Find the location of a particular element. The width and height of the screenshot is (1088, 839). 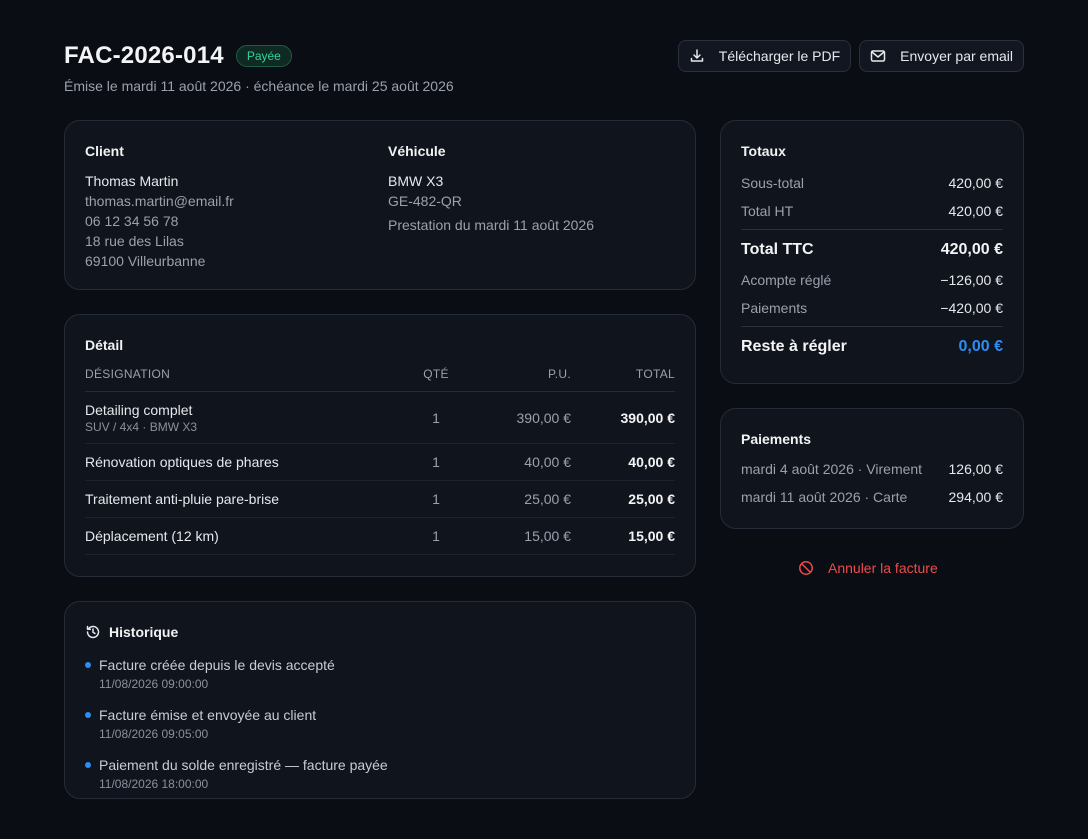

client-address-street: 18 rue des Lilas is located at coordinates (134, 241).